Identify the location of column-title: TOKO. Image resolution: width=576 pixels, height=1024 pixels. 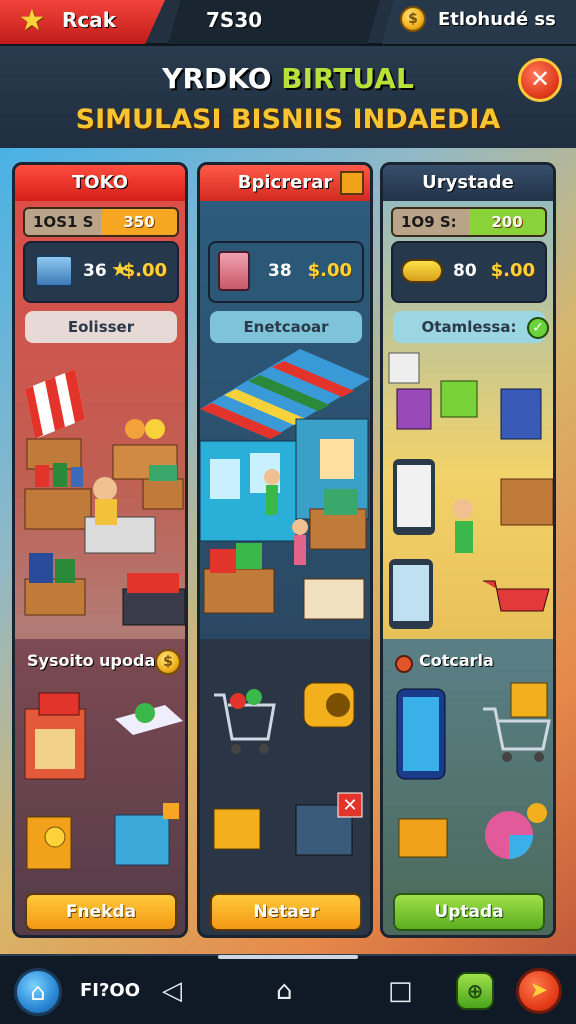
(100, 183).